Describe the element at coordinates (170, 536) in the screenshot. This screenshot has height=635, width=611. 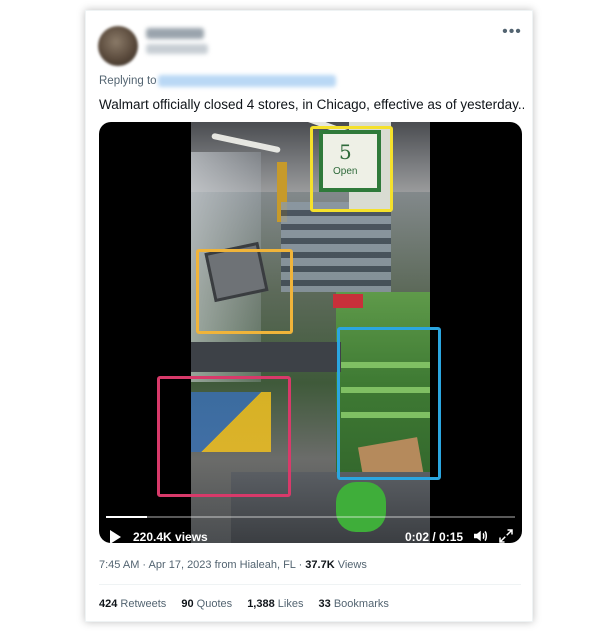
I see `video-views: 220.4K views` at that location.